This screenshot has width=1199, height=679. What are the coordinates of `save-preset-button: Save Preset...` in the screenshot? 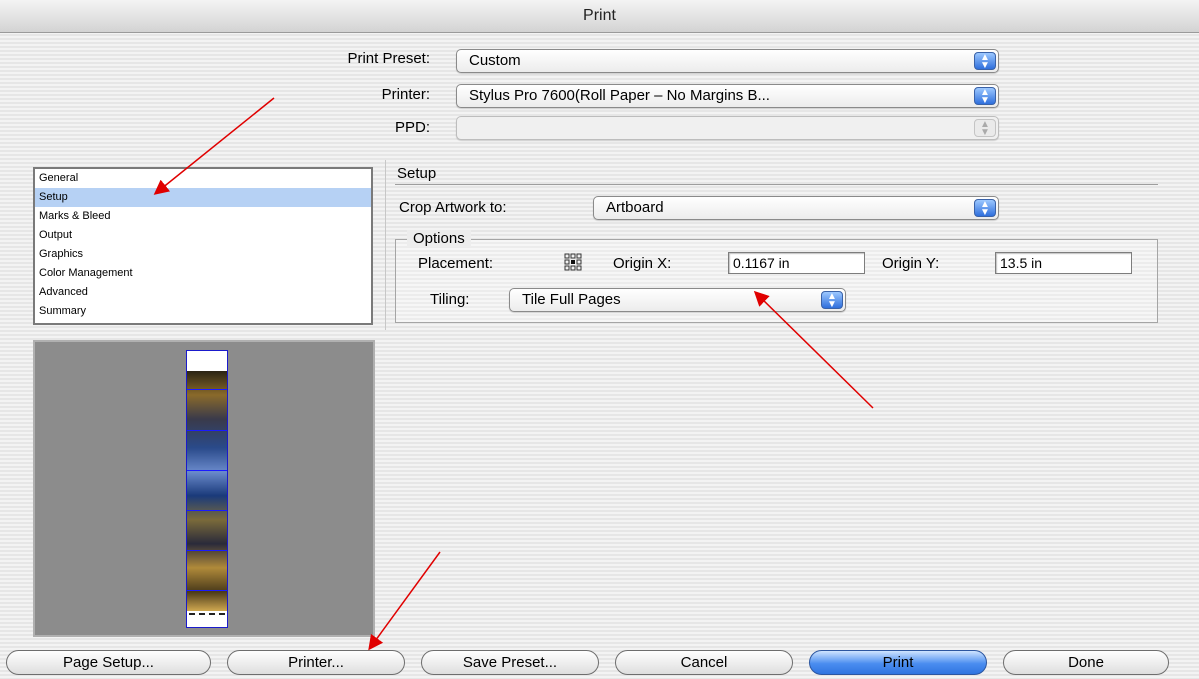 It's located at (510, 662).